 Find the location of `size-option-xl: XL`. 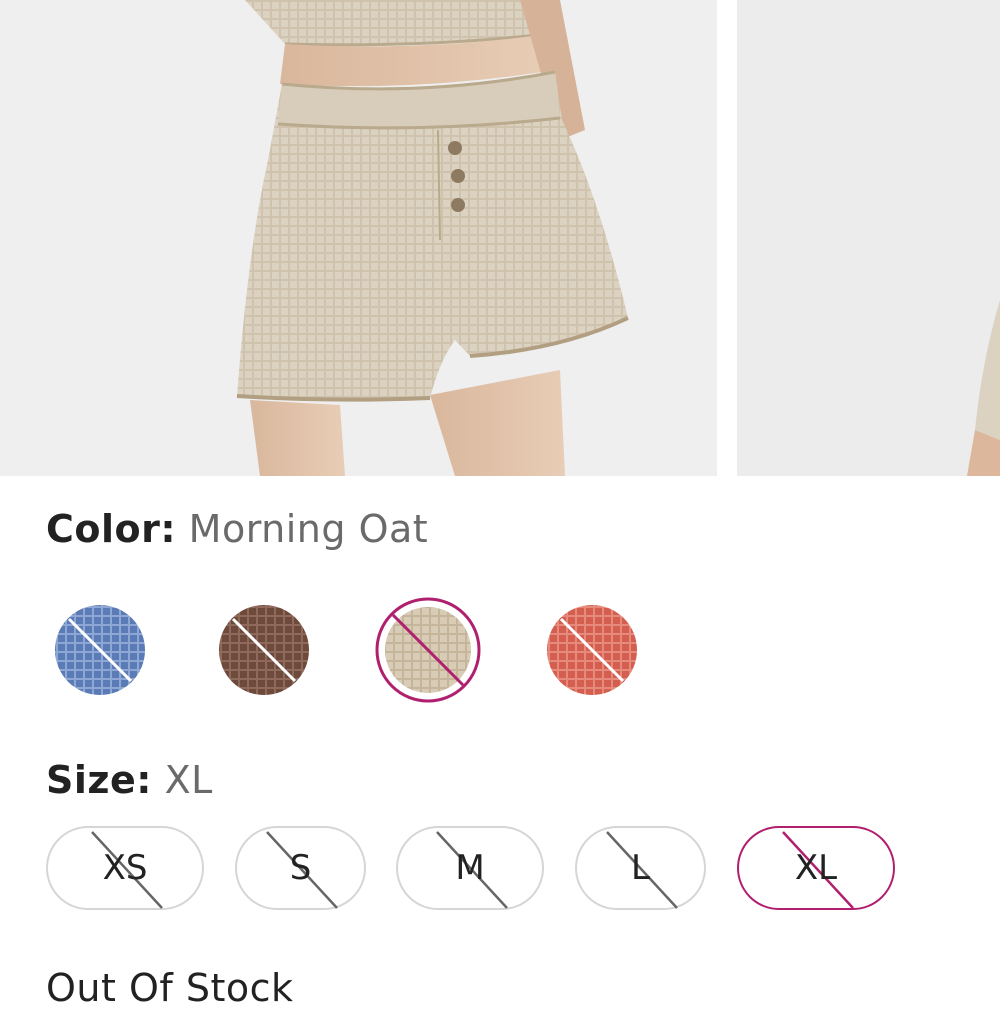

size-option-xl: XL is located at coordinates (816, 868).